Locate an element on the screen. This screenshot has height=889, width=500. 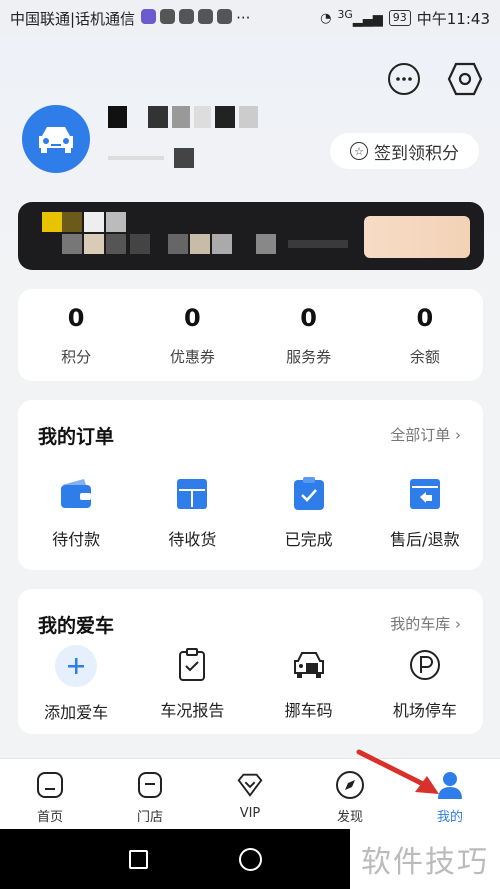
tab-vip: VIP is located at coordinates (250, 794).